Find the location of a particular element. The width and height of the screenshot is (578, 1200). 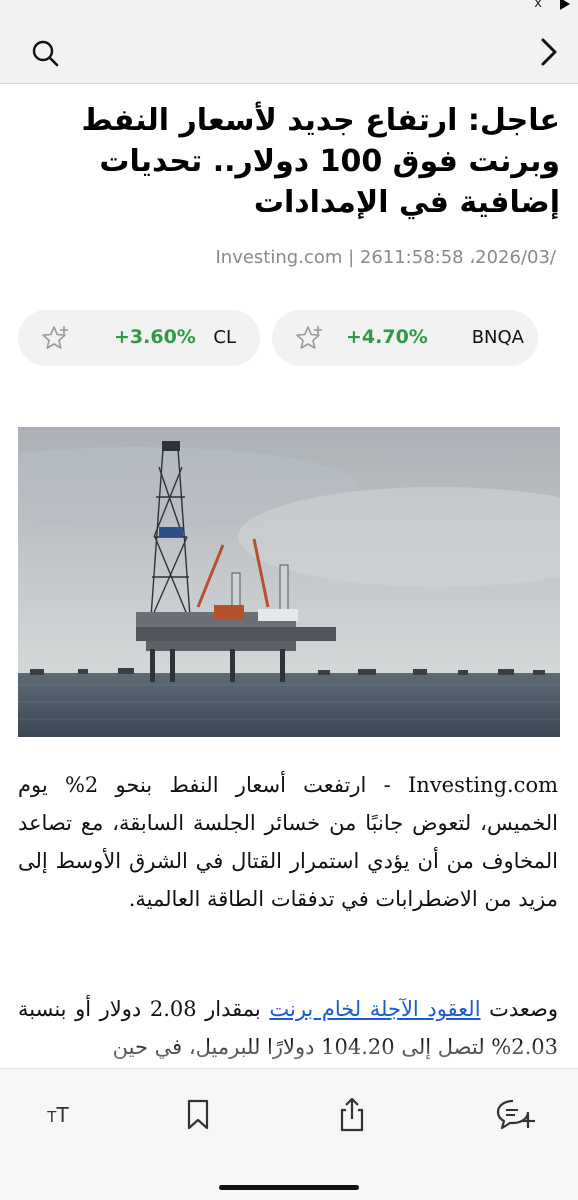

back-button is located at coordinates (549, 52).